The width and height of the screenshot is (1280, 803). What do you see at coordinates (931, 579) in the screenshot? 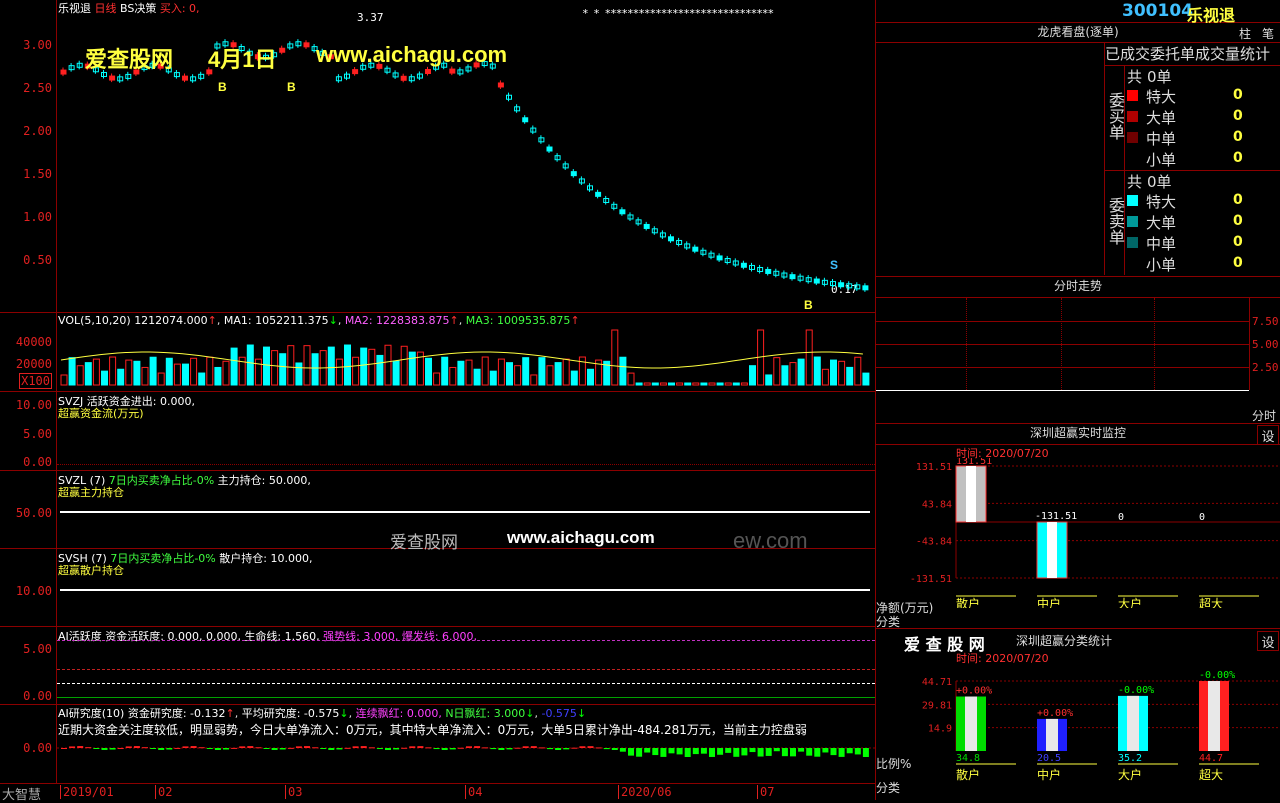
I see `monitor-ytick: -131.51` at bounding box center [931, 579].